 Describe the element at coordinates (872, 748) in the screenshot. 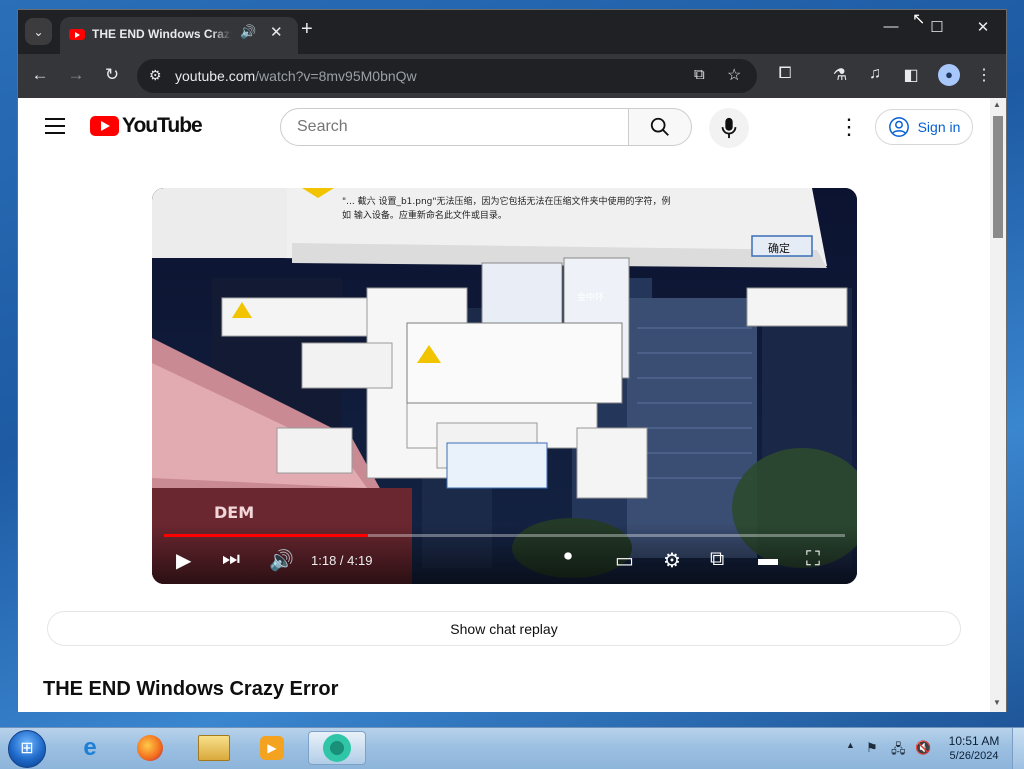

I see `action-center-flag-icon: ⚑` at that location.